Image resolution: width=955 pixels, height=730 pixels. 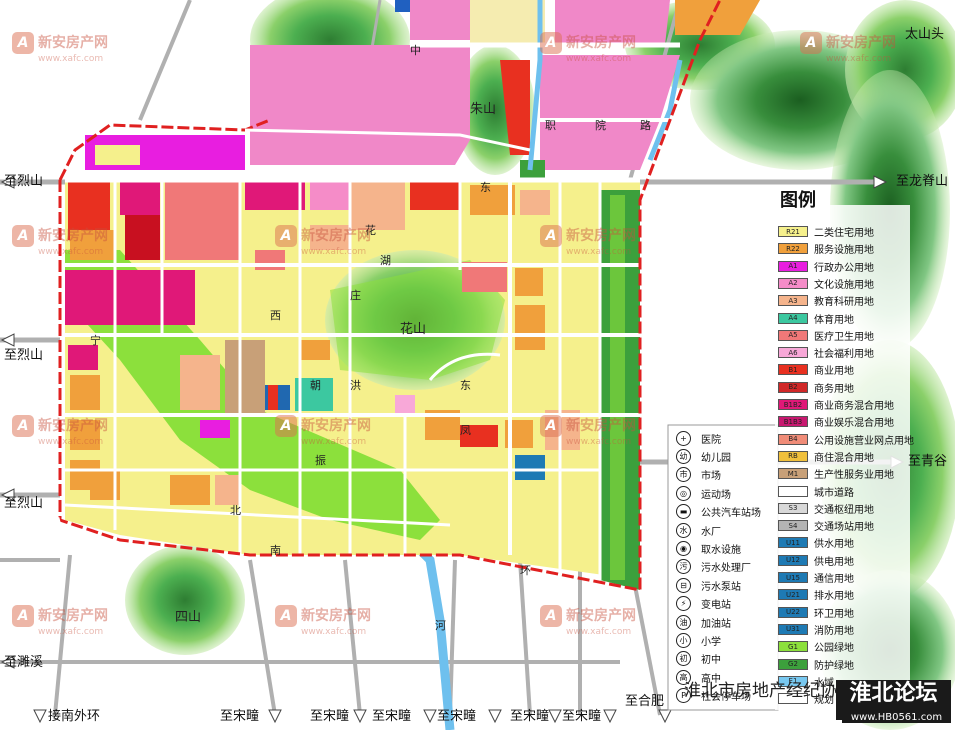 What do you see at coordinates (834, 597) in the screenshot?
I see `legend-label: 排水用地` at bounding box center [834, 597].